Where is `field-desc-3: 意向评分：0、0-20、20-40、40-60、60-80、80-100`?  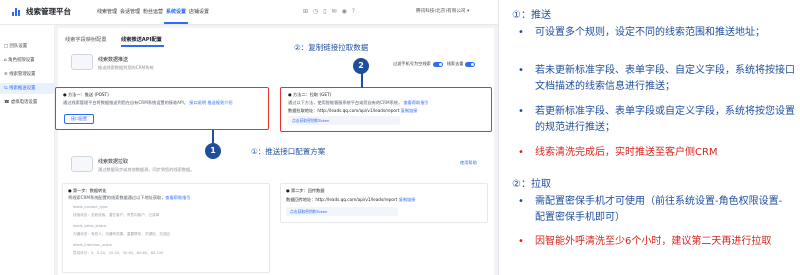
field-desc-3: 意向评分：0、0-20、20-40、40-60、60-80、80-100 is located at coordinates (118, 253).